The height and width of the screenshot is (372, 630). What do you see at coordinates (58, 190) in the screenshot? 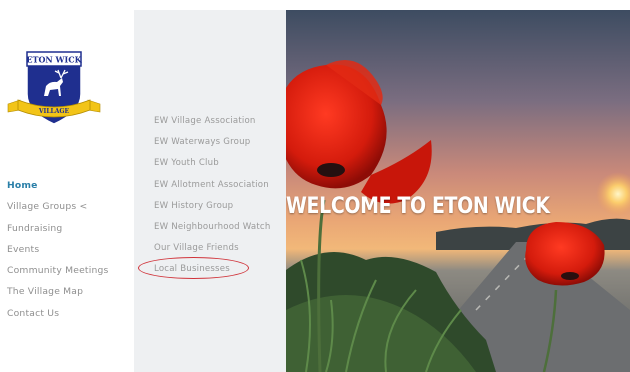
I see `nav-item-home: Home` at bounding box center [58, 190].